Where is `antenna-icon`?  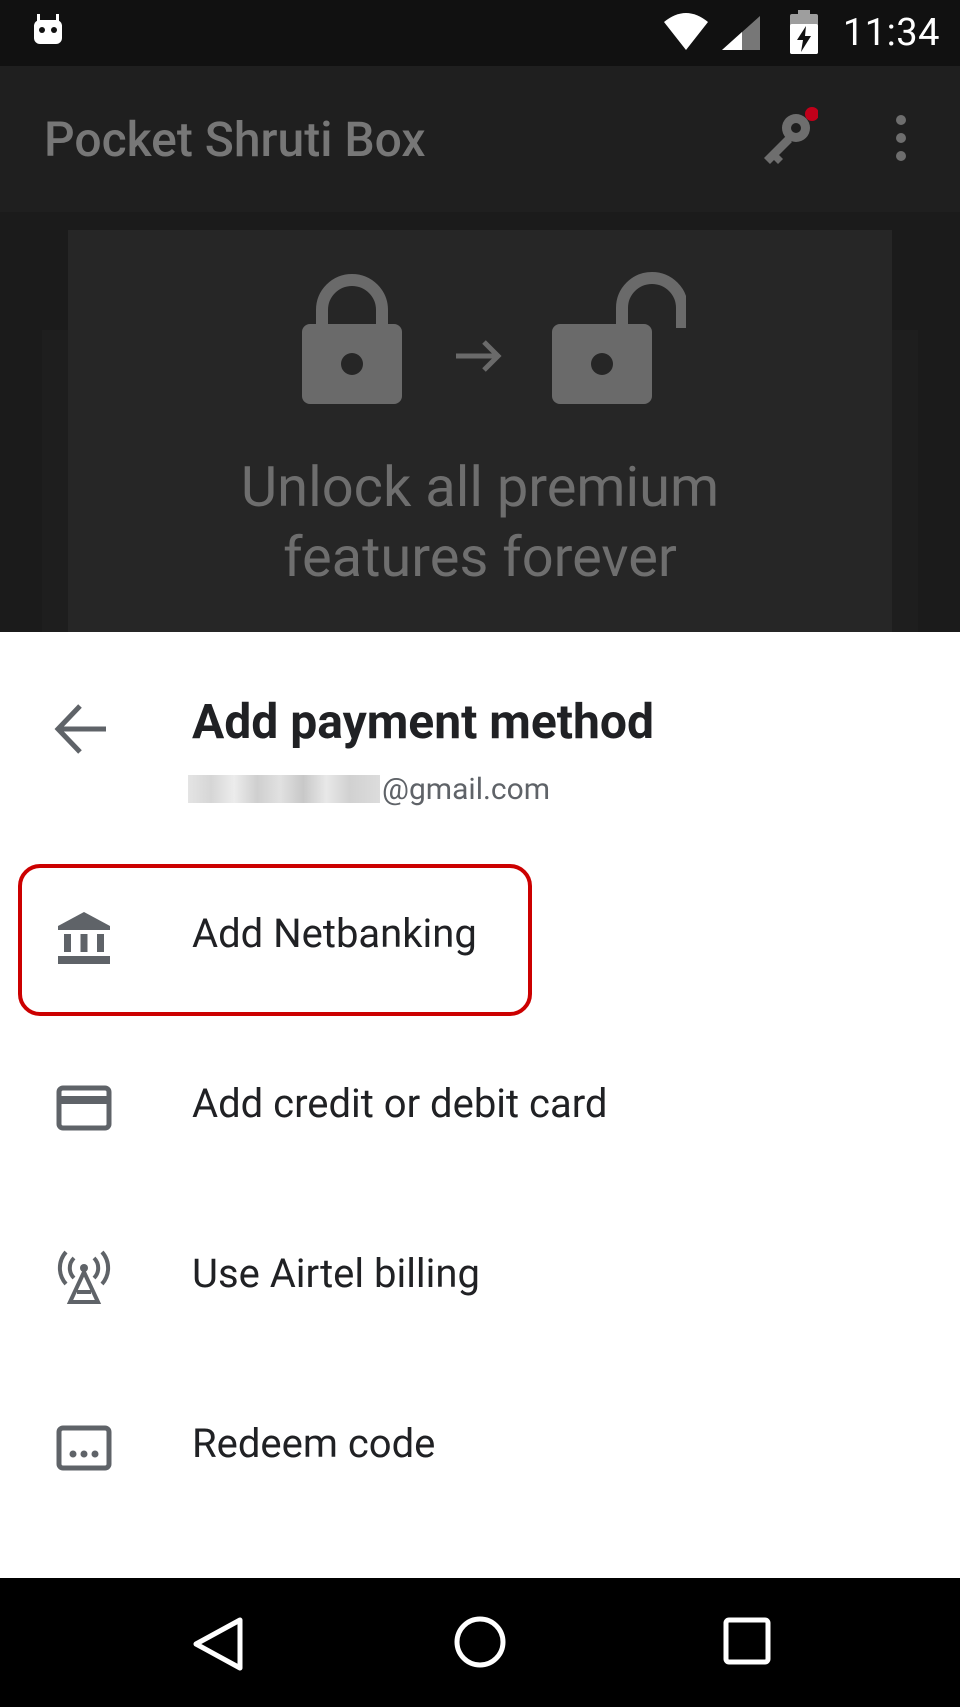
antenna-icon is located at coordinates (84, 1277).